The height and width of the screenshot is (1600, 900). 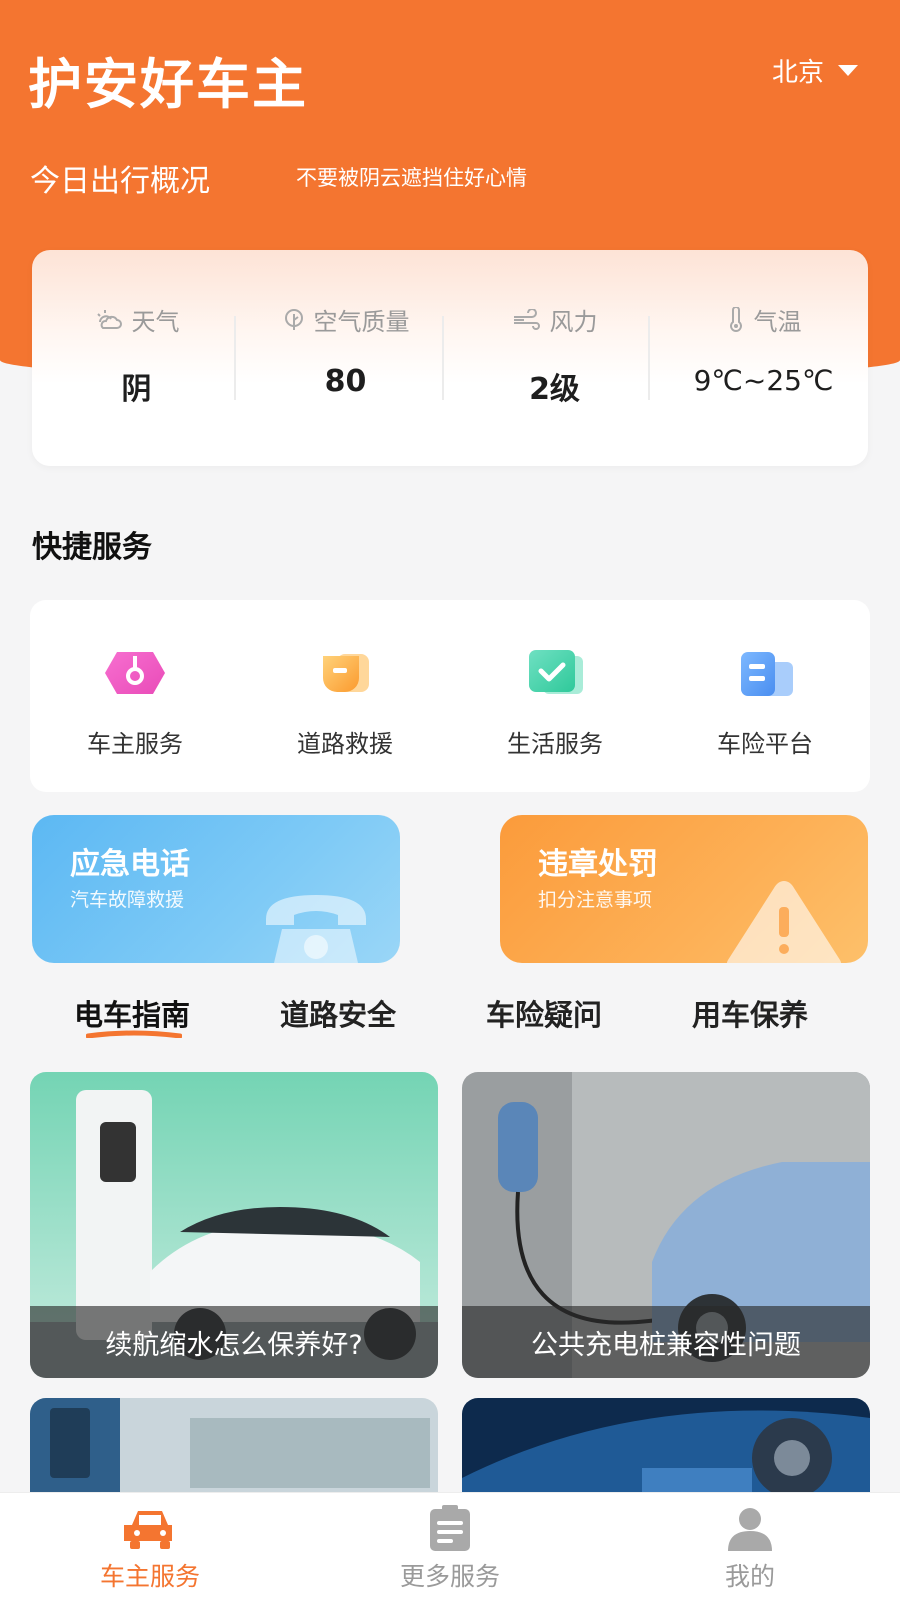 I want to click on wind-cell: 风力 2级, so click(x=554, y=358).